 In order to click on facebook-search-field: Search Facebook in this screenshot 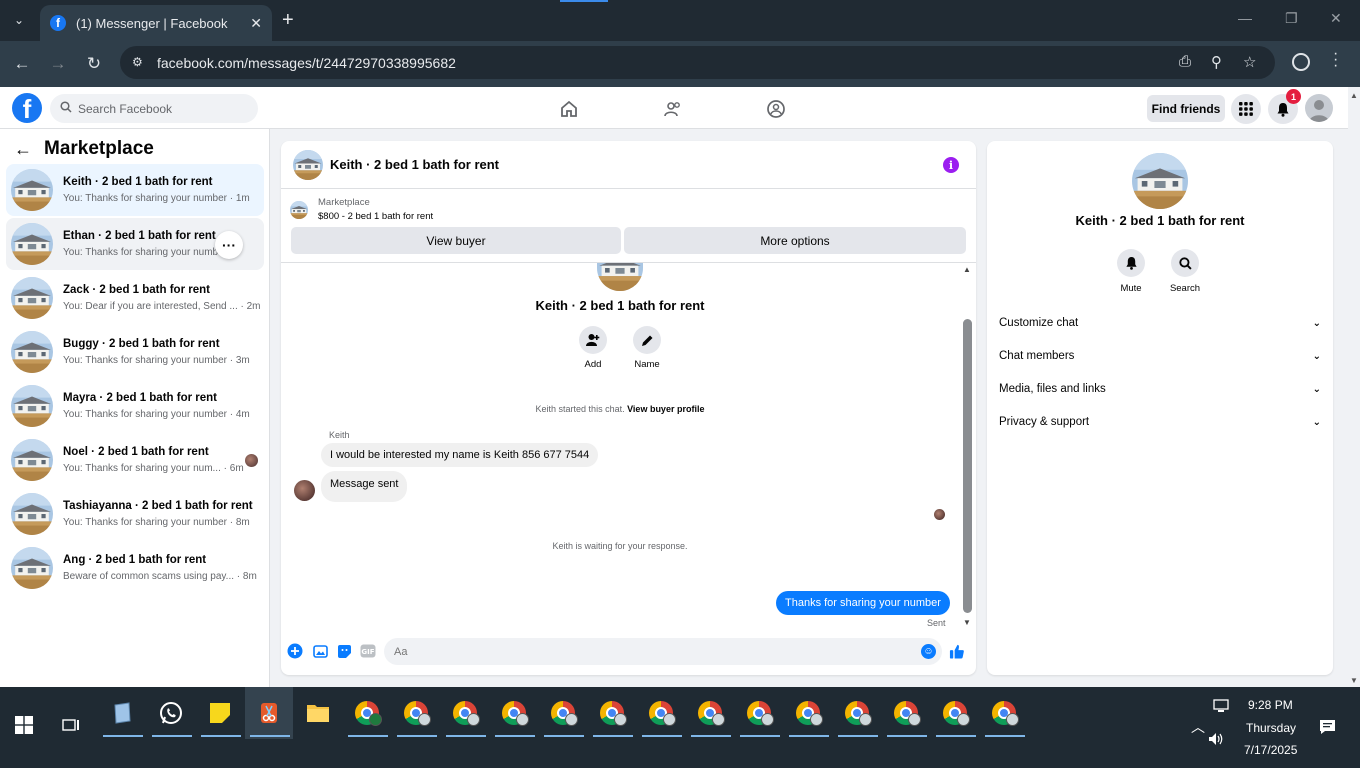, I will do `click(154, 108)`.